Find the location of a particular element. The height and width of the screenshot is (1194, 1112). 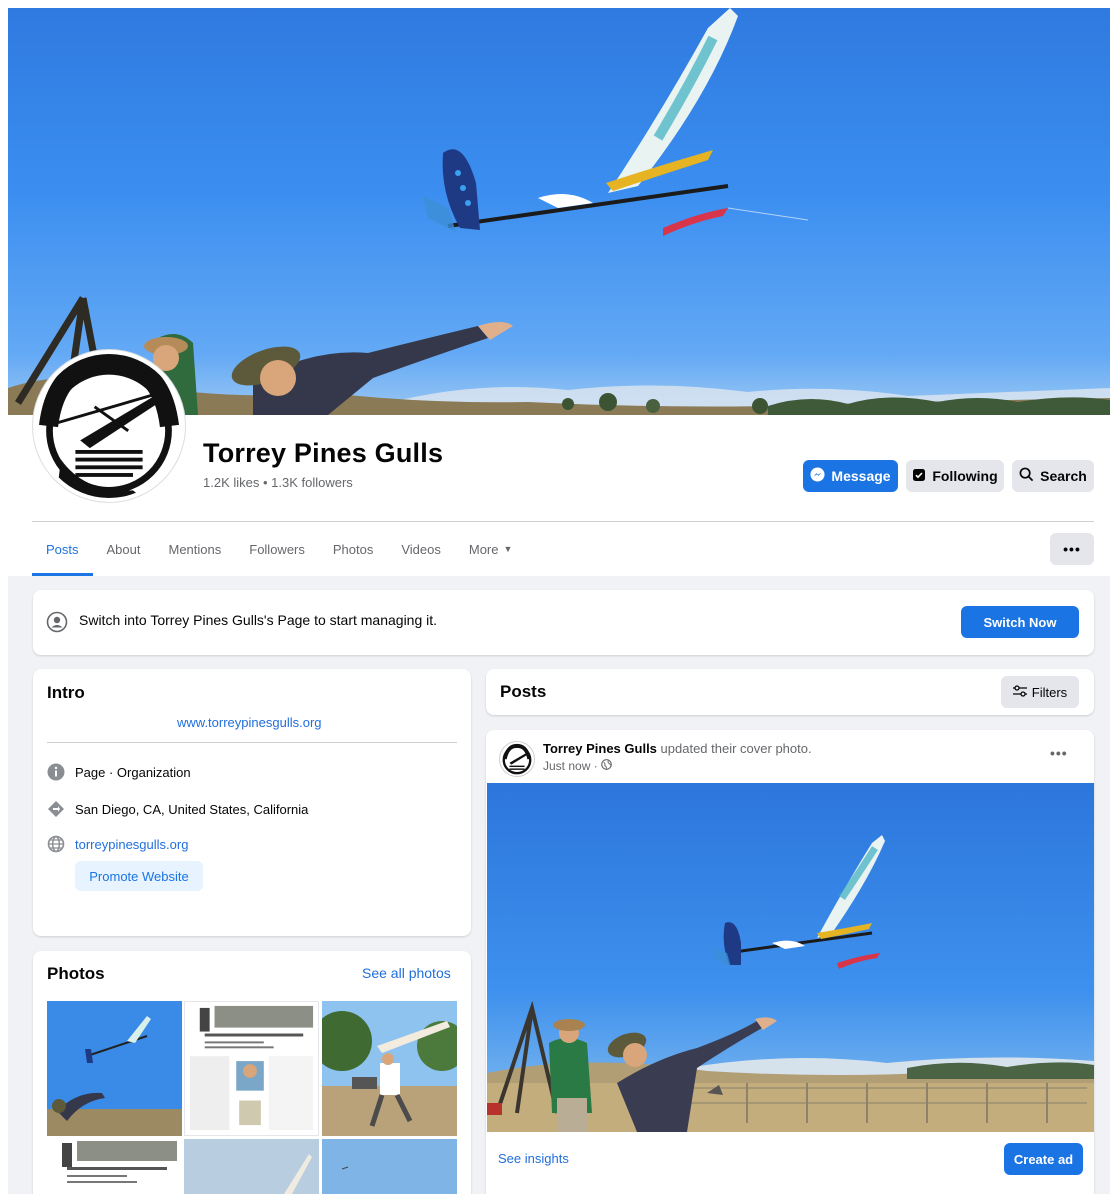

photos-title: Photos is located at coordinates (76, 973).